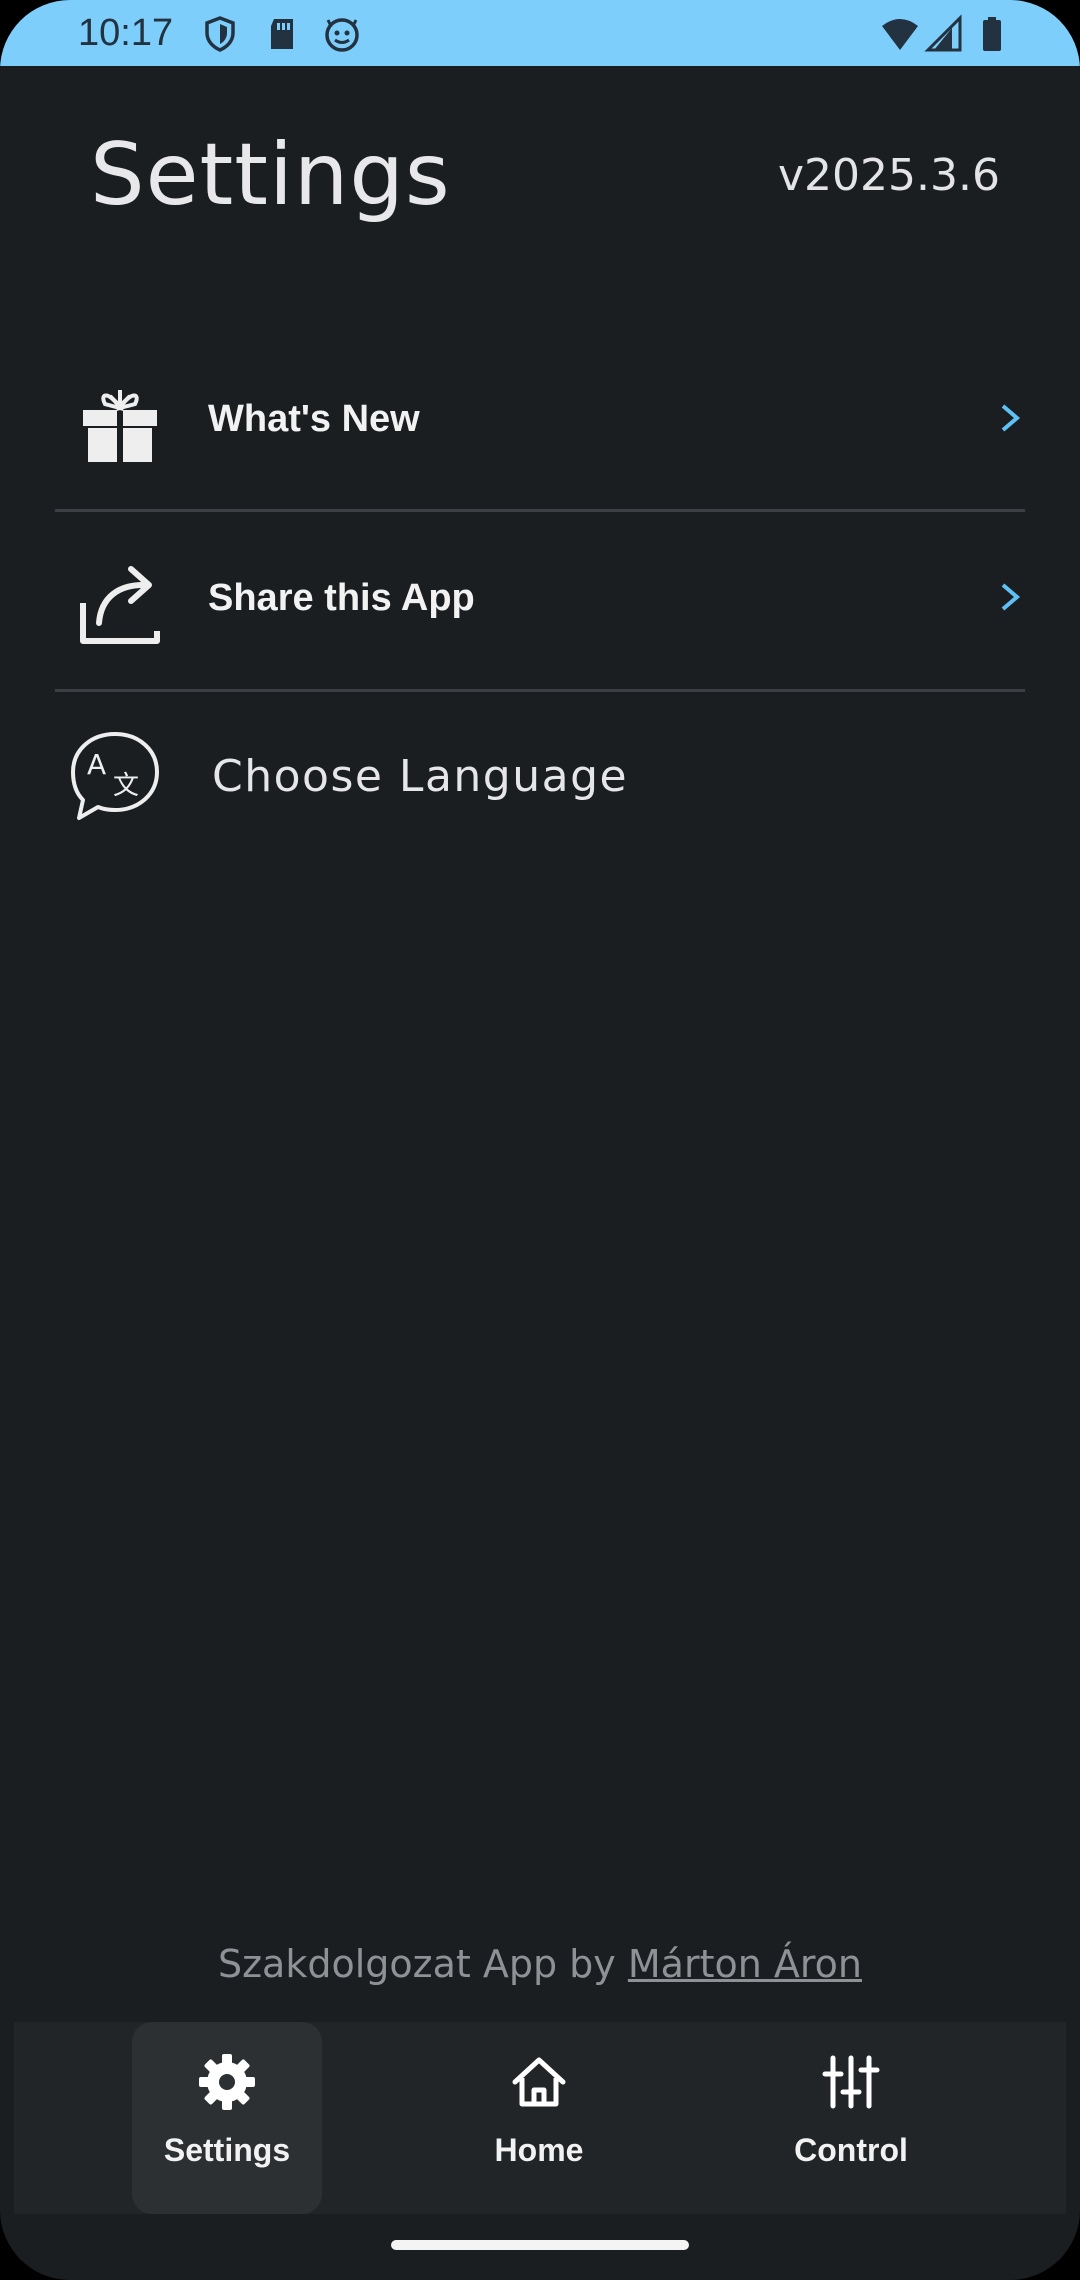  Describe the element at coordinates (539, 2082) in the screenshot. I see `home-icon` at that location.